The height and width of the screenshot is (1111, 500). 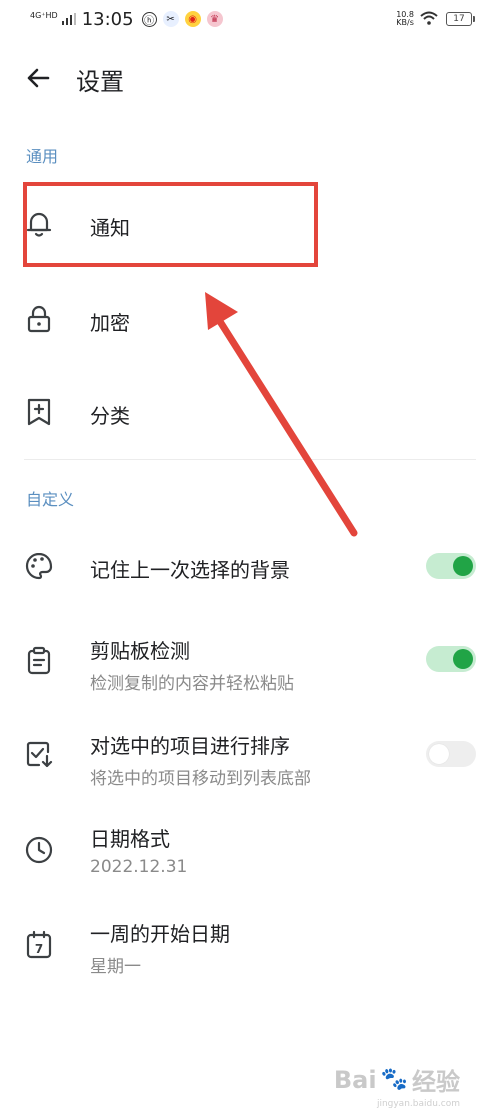 What do you see at coordinates (140, 651) in the screenshot?
I see `clipboard-detection-label: 剪贴板检测` at bounding box center [140, 651].